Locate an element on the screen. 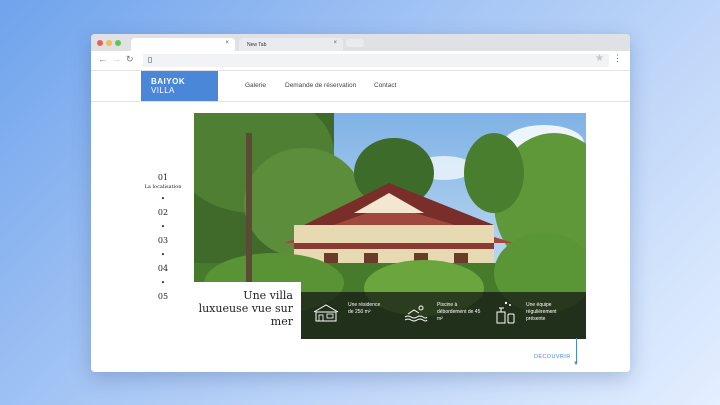 The width and height of the screenshot is (720, 405). reload-icon: ↻ is located at coordinates (130, 59).